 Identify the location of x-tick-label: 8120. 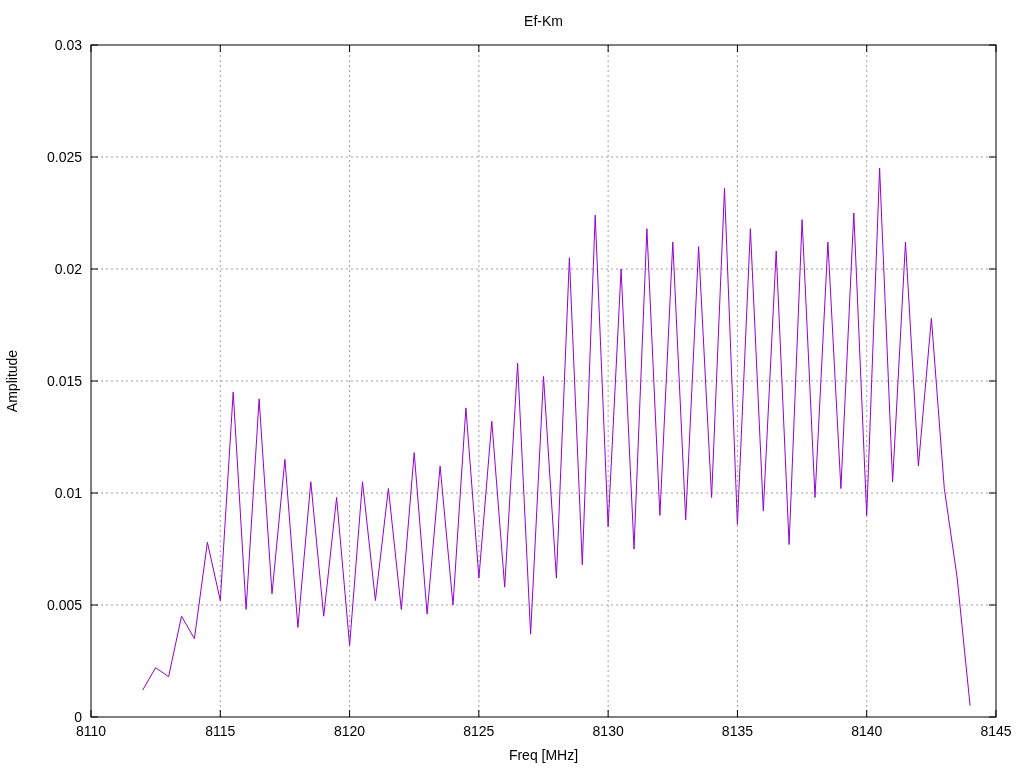
(350, 731).